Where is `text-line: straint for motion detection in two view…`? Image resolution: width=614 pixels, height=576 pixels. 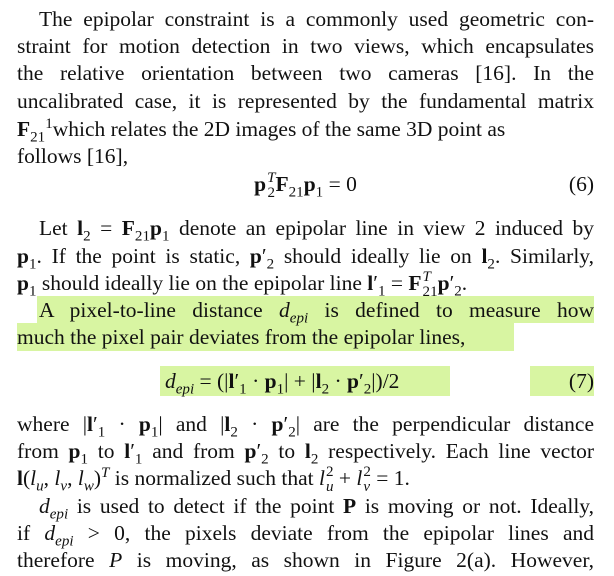
text-line: straint for motion detection in two view… is located at coordinates (305, 46).